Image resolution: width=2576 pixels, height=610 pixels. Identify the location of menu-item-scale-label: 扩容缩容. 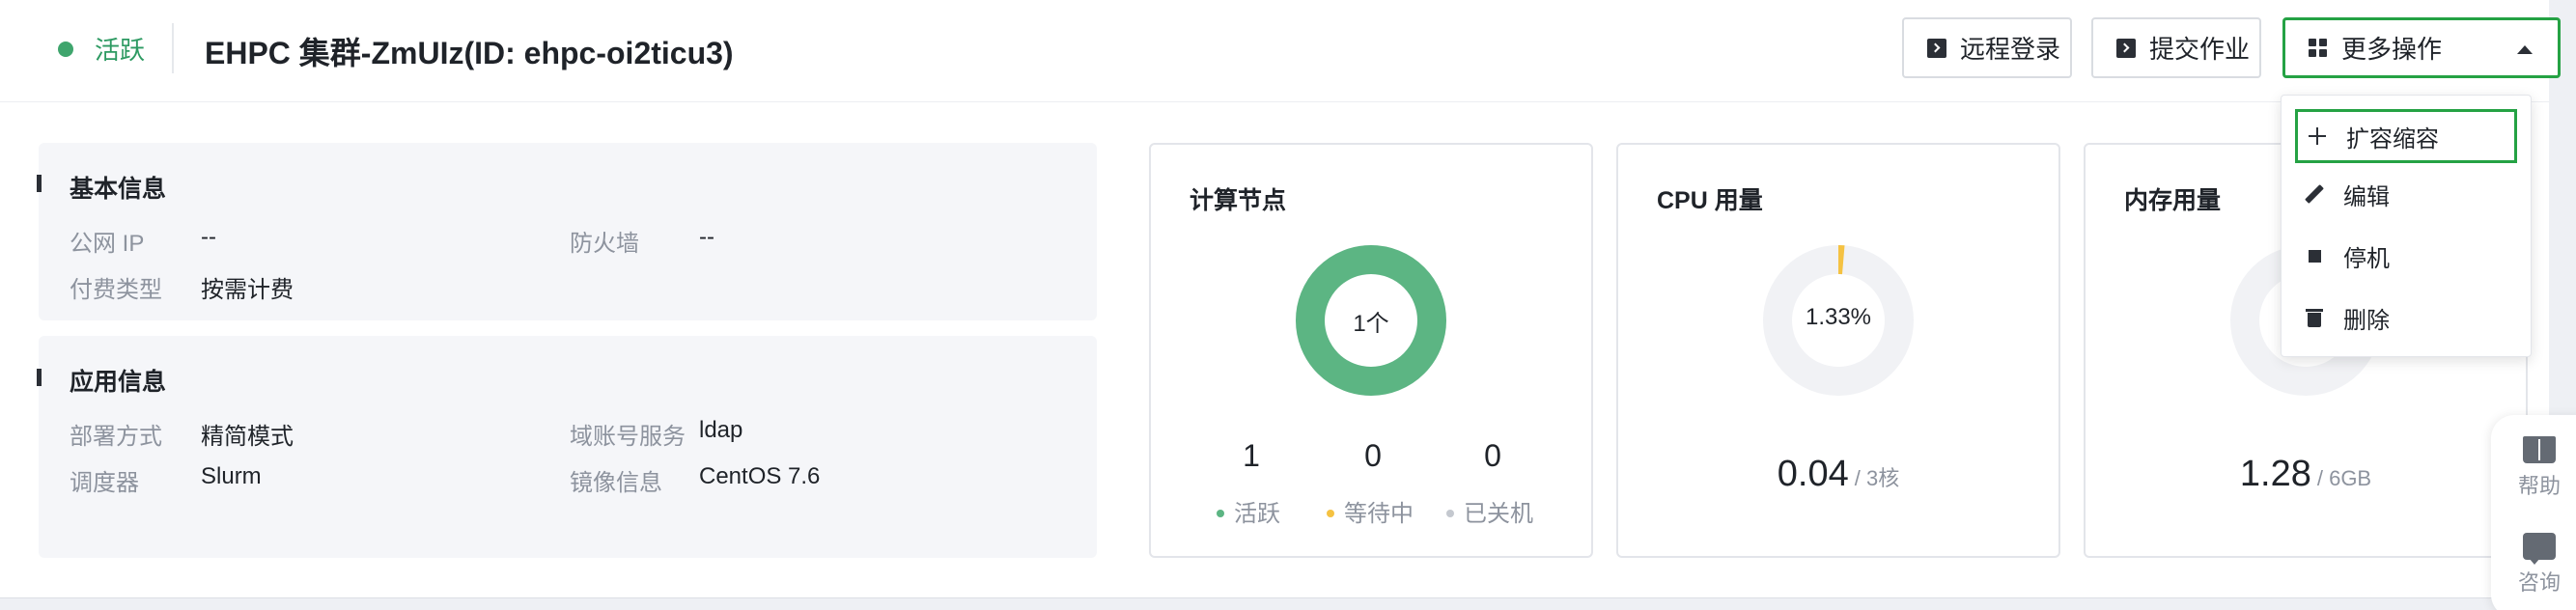
(2393, 138).